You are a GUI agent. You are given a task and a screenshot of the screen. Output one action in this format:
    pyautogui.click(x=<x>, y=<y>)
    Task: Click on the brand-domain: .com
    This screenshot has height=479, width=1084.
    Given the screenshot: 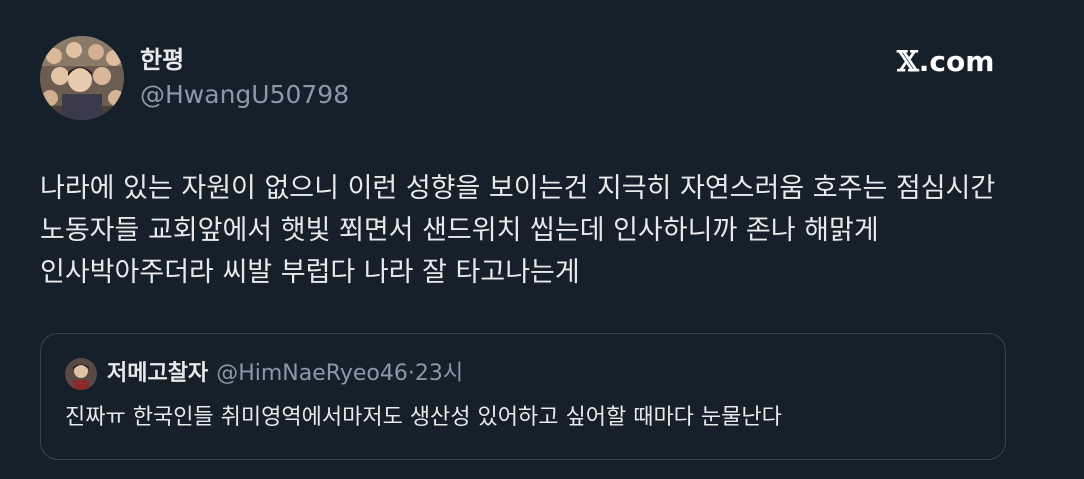 What is the action you would take?
    pyautogui.click(x=956, y=61)
    